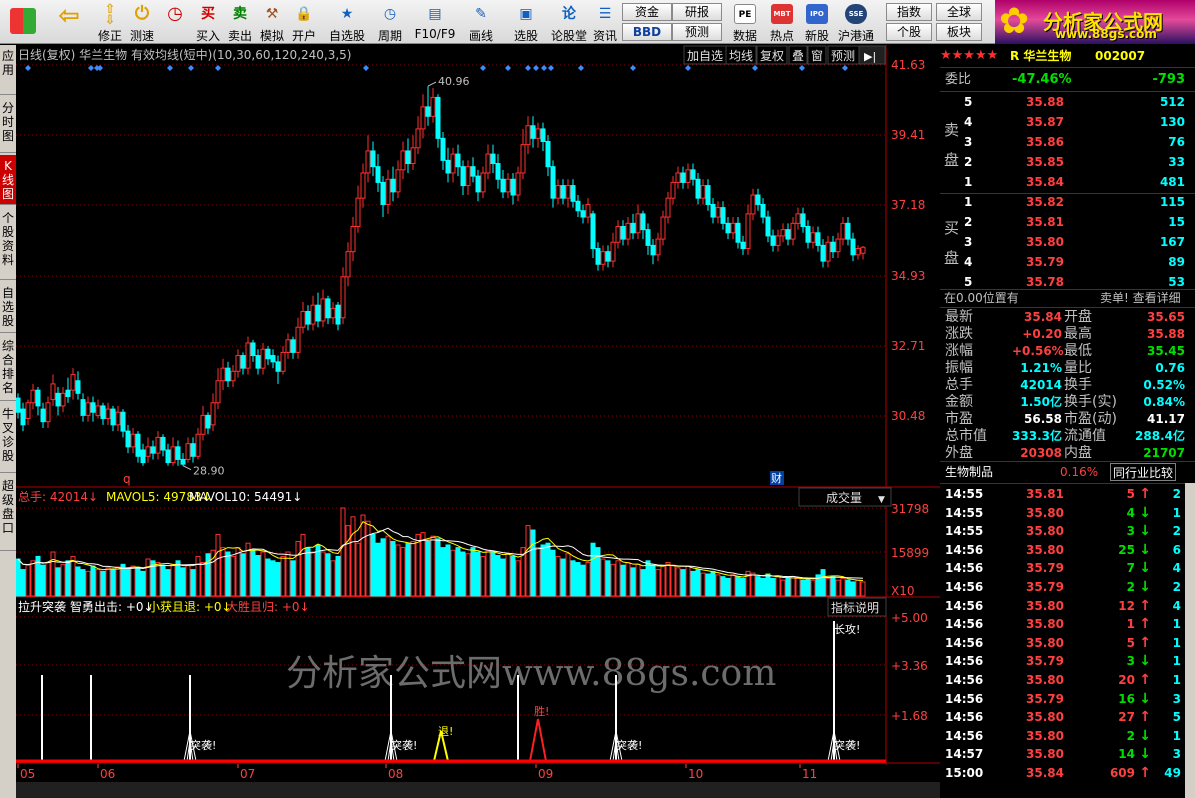 The height and width of the screenshot is (798, 1195). Describe the element at coordinates (8, 438) in the screenshot. I see `left-tab-6: 牛叉诊股` at that location.